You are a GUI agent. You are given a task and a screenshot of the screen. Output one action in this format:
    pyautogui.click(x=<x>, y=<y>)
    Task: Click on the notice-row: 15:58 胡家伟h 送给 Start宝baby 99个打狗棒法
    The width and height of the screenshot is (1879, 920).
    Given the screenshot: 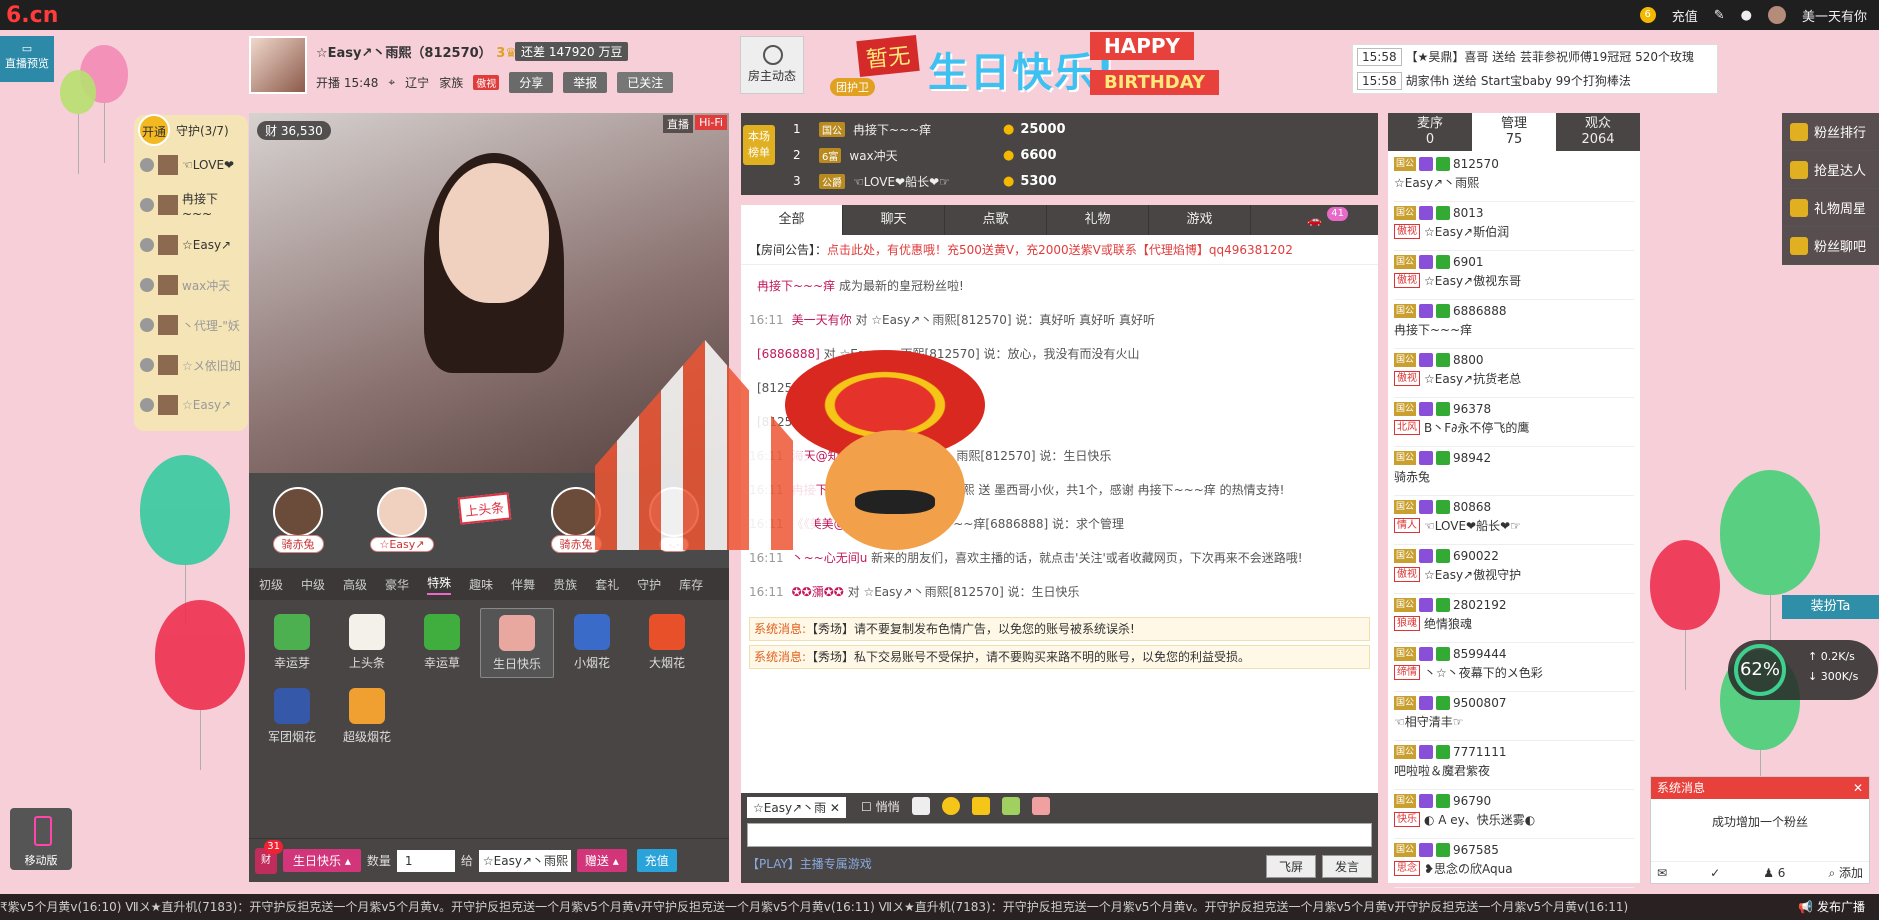 What is the action you would take?
    pyautogui.click(x=1535, y=81)
    